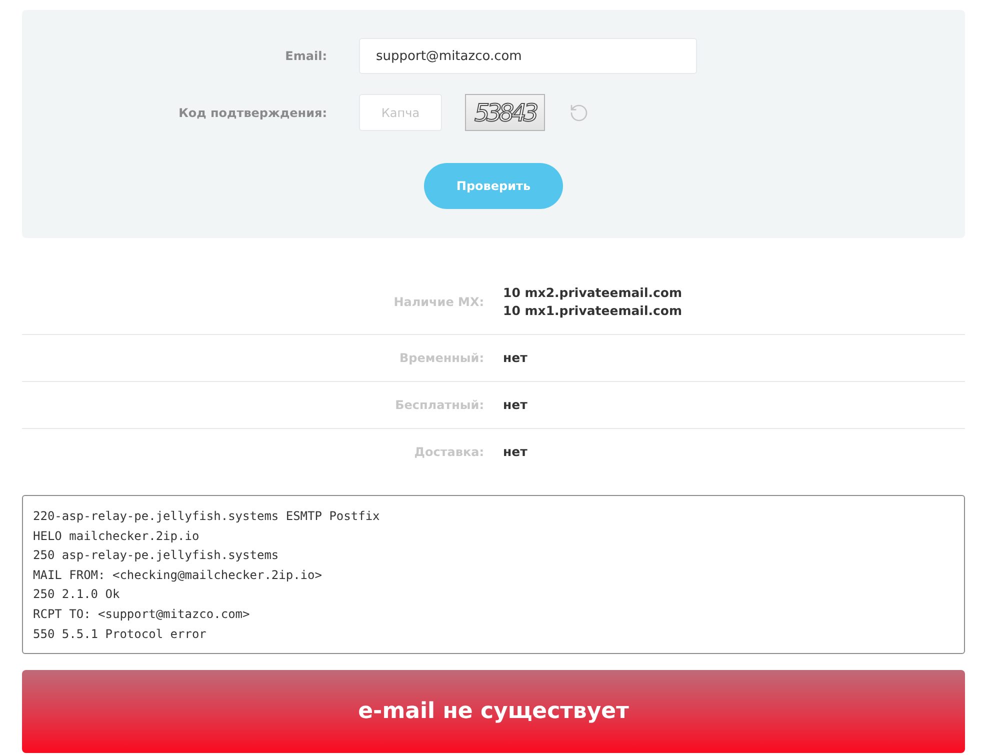  I want to click on captcha-label: Код подтверждения:, so click(252, 113).